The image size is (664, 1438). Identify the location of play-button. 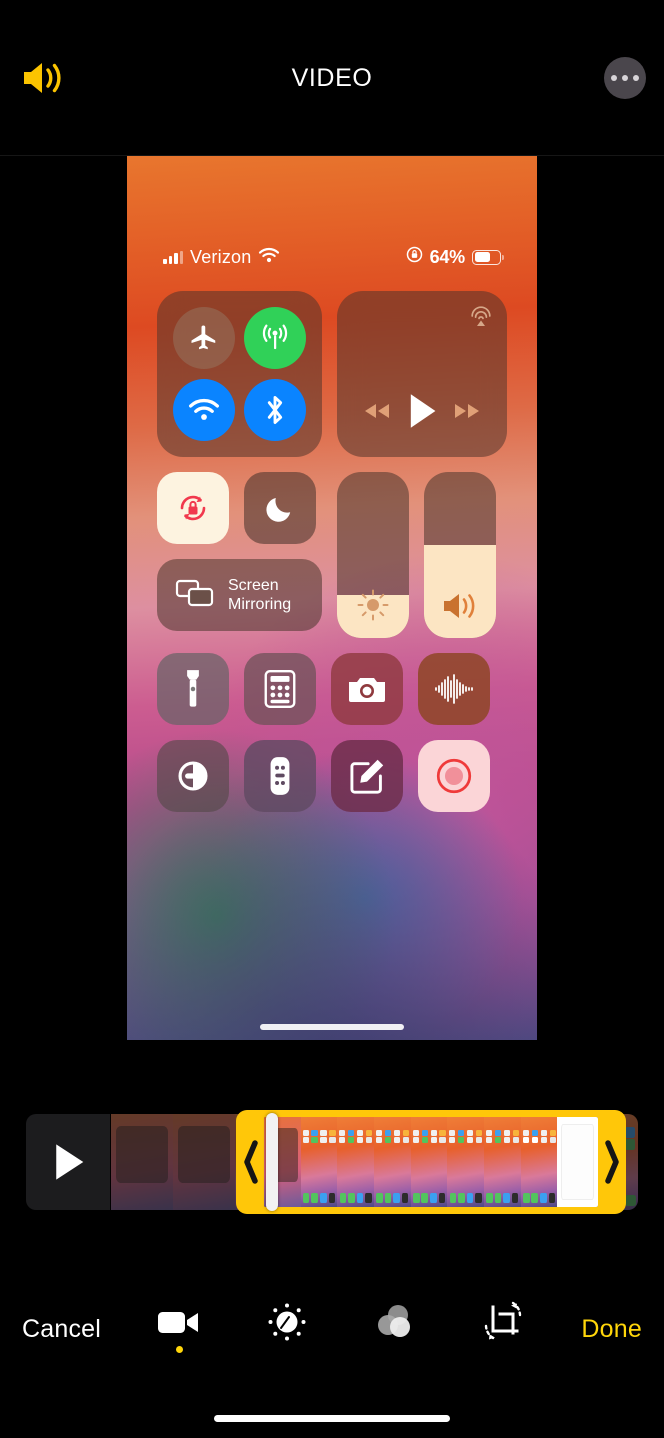
(422, 413).